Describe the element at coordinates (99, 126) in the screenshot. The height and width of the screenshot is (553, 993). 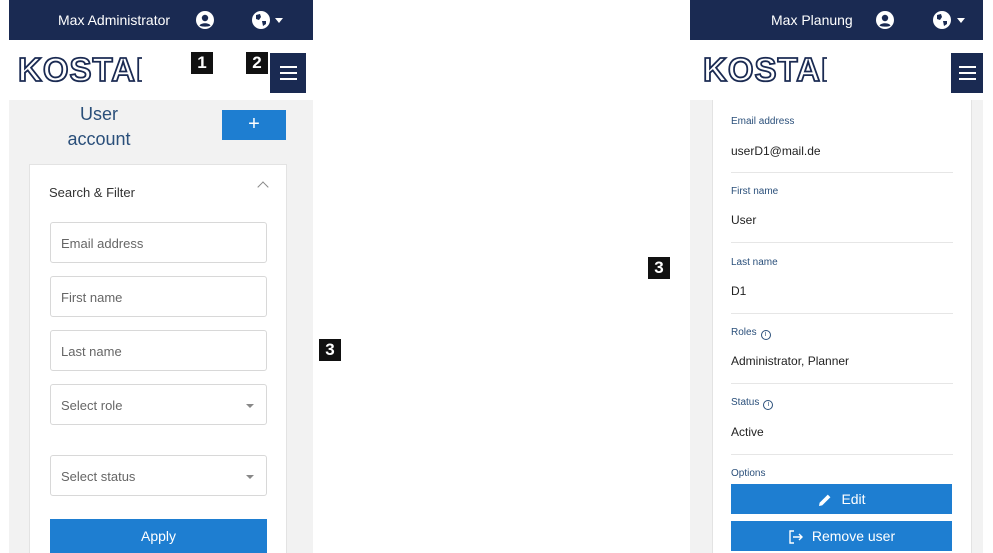
I see `page-title: User account` at that location.